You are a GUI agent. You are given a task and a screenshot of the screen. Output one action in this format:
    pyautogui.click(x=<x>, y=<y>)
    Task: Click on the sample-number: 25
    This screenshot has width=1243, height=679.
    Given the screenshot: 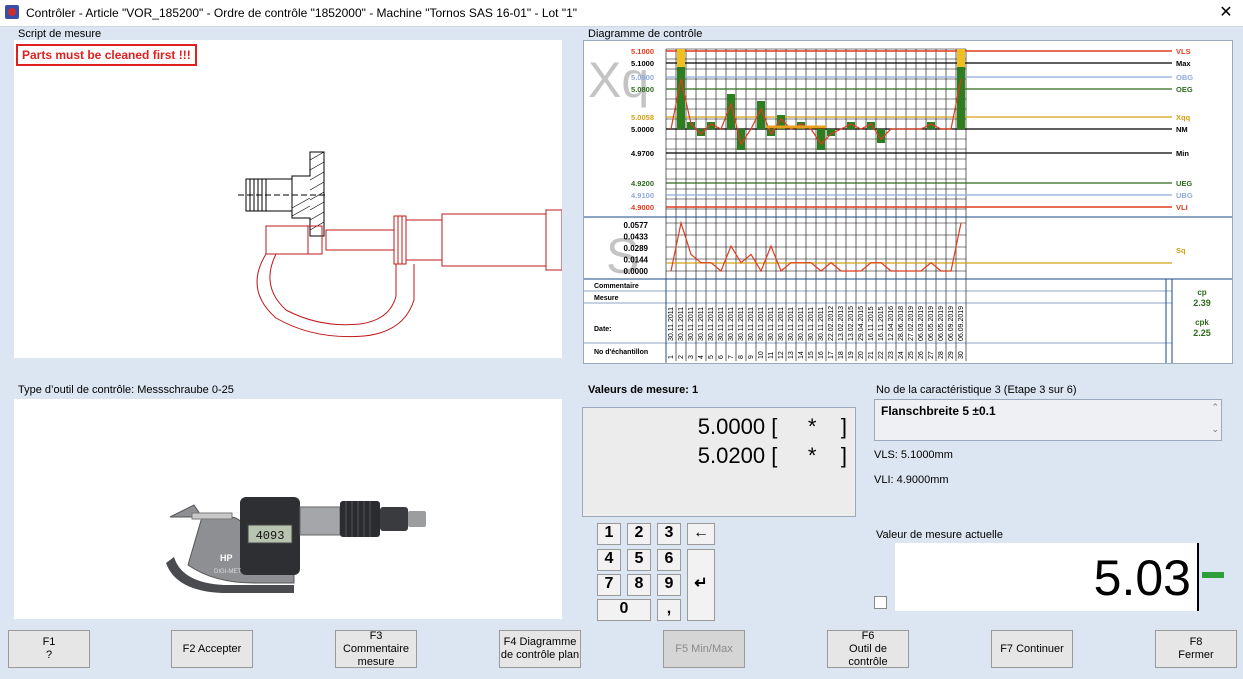 What is the action you would take?
    pyautogui.click(x=911, y=355)
    